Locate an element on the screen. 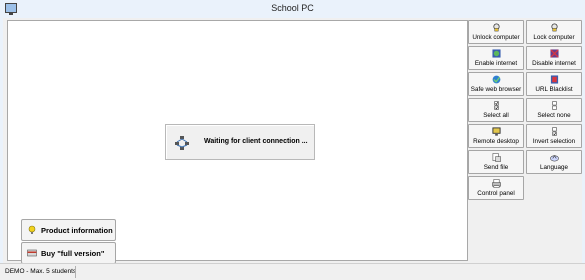 Image resolution: width=585 pixels, height=280 pixels. control-panel-button: Control panel is located at coordinates (496, 188).